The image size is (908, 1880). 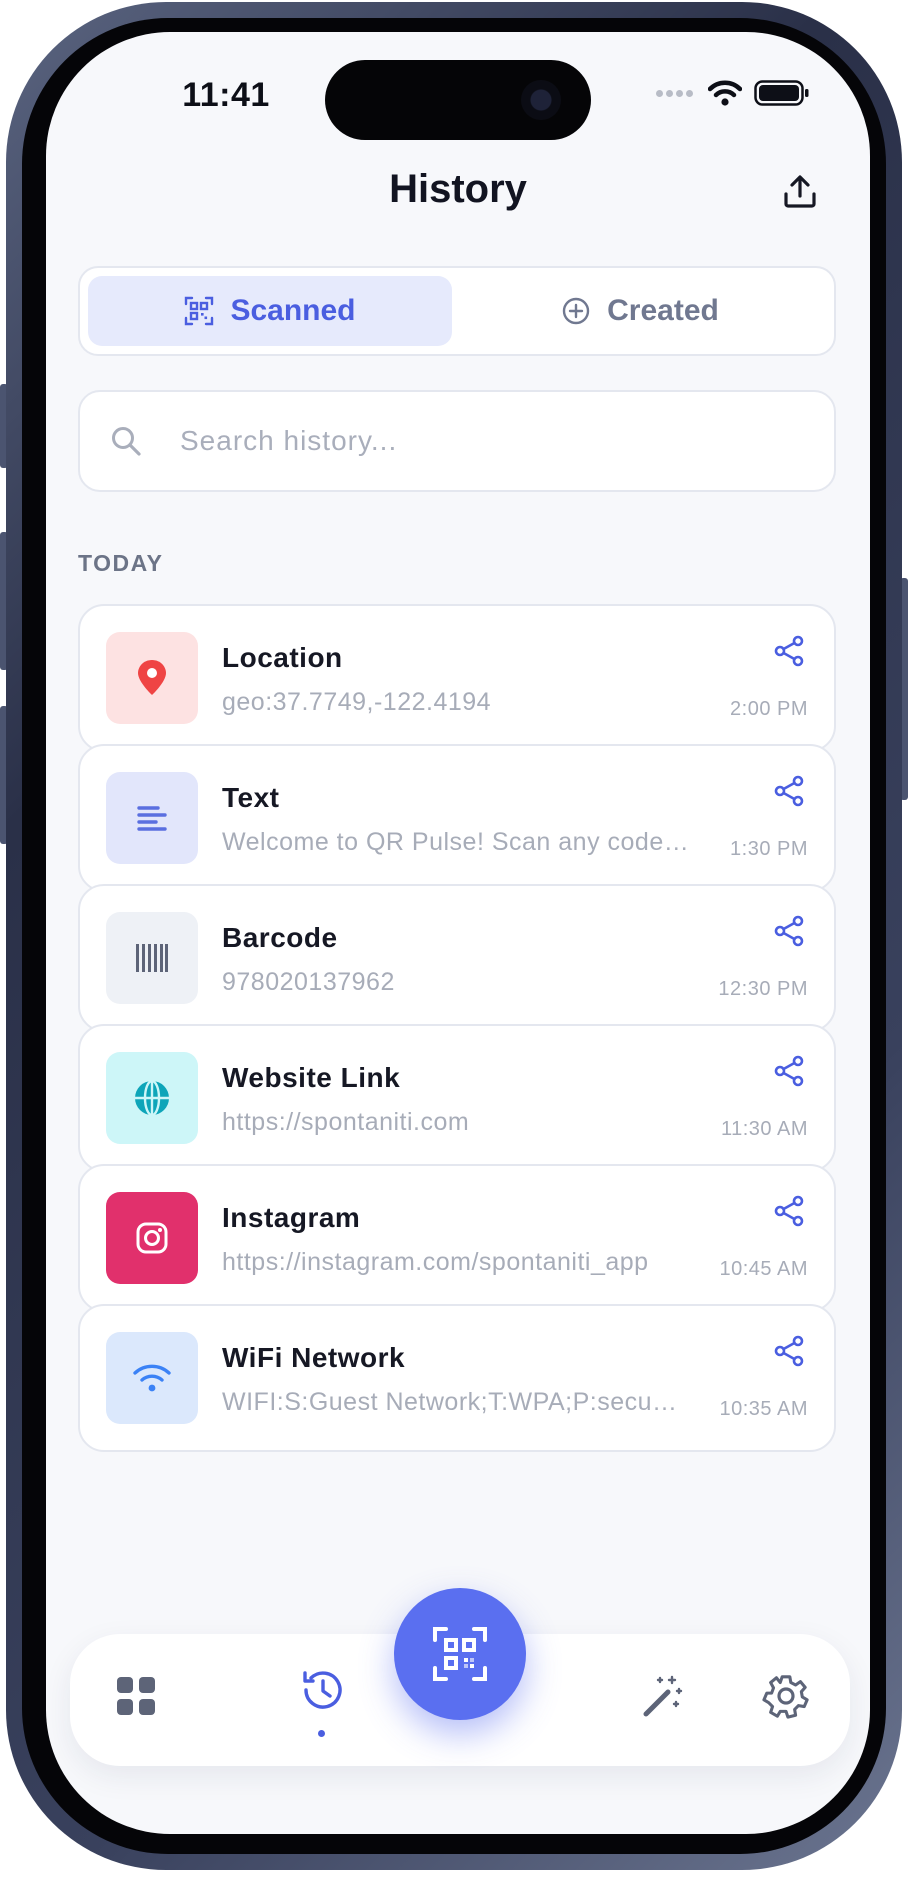 What do you see at coordinates (458, 100) in the screenshot?
I see `dynamic-island` at bounding box center [458, 100].